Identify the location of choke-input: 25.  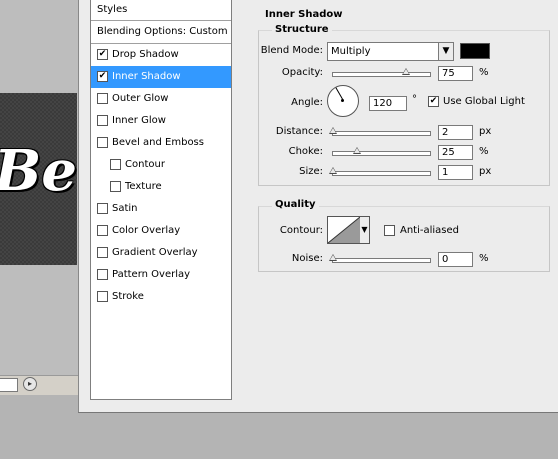
(455, 152).